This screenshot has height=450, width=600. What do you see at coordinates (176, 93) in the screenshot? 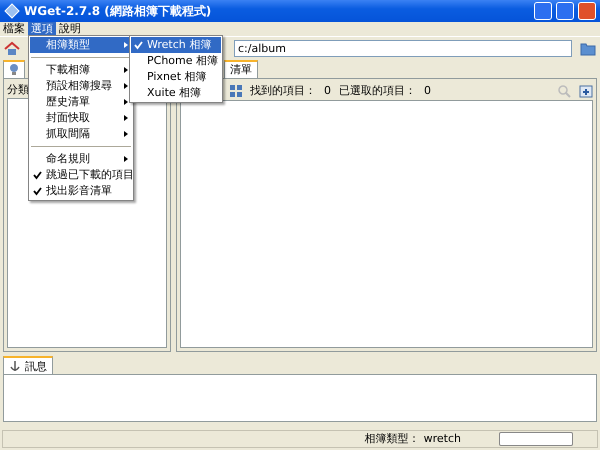
I see `menu-item: Xuite 相簿` at bounding box center [176, 93].